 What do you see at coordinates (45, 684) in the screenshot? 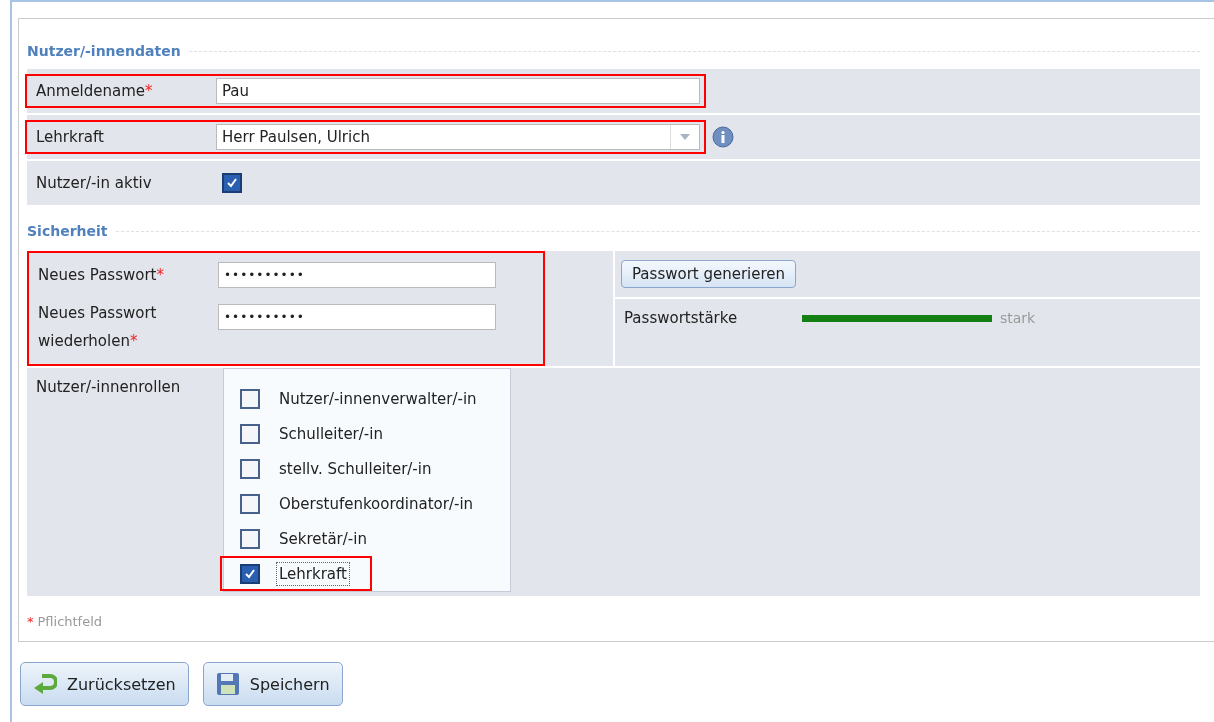
I see `return-arrow-icon` at bounding box center [45, 684].